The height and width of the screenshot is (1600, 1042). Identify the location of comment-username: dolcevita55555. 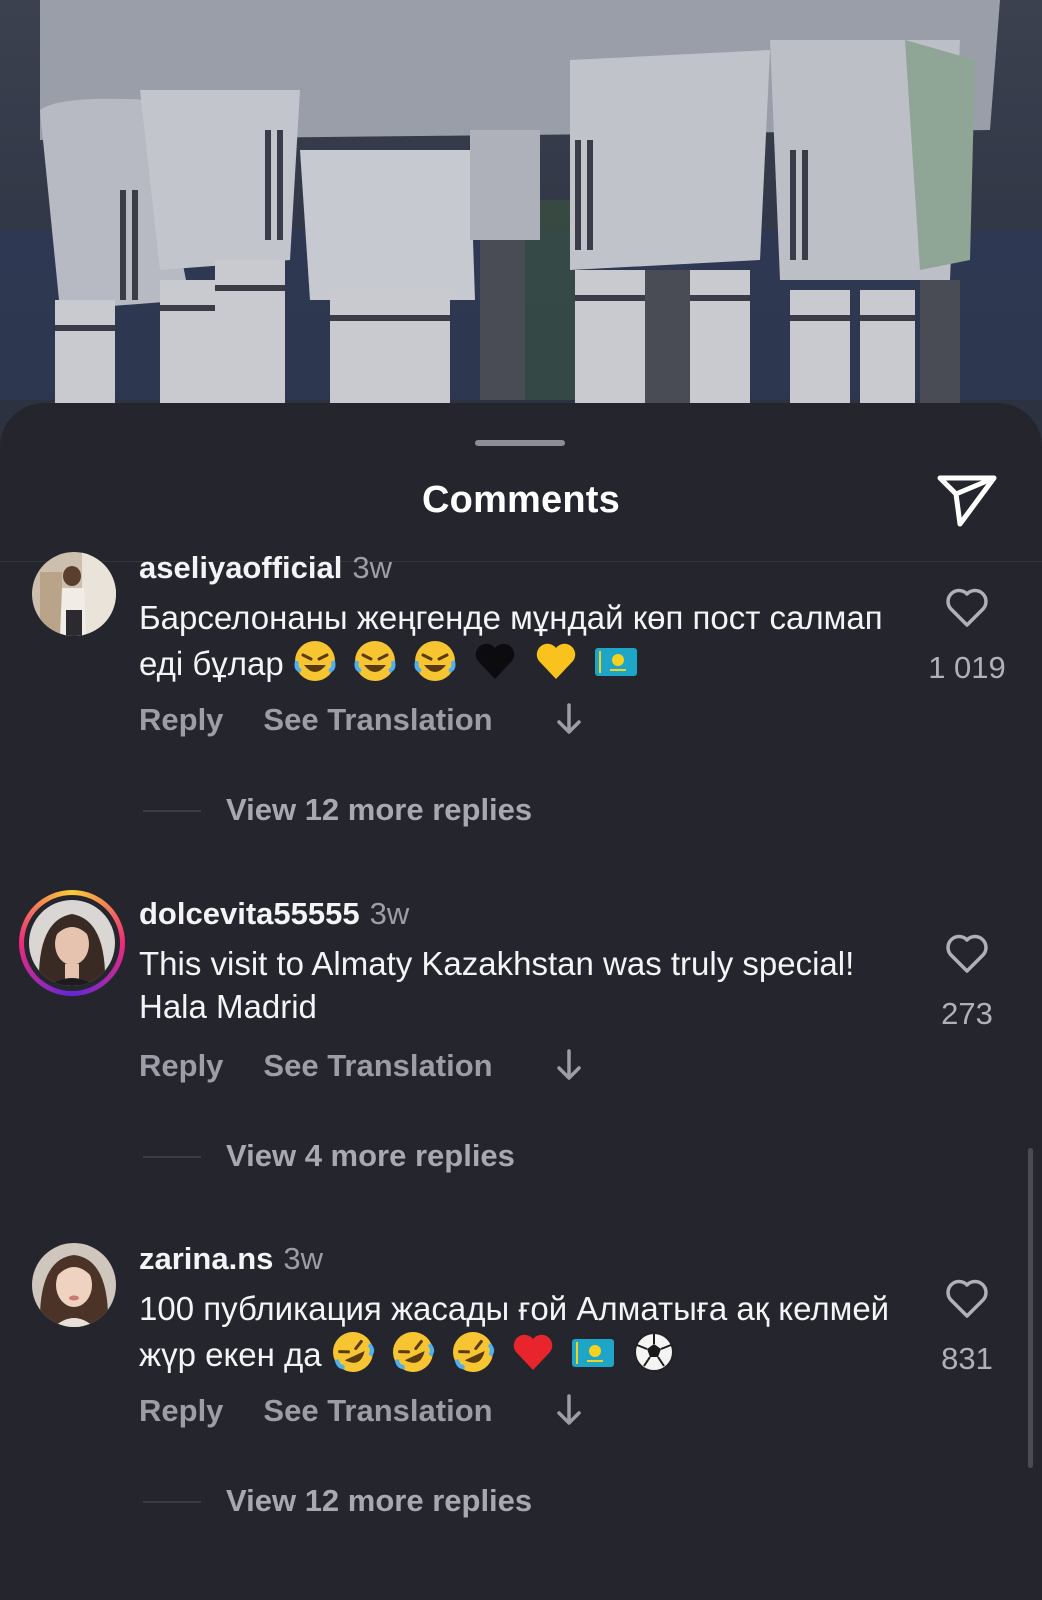
(249, 913).